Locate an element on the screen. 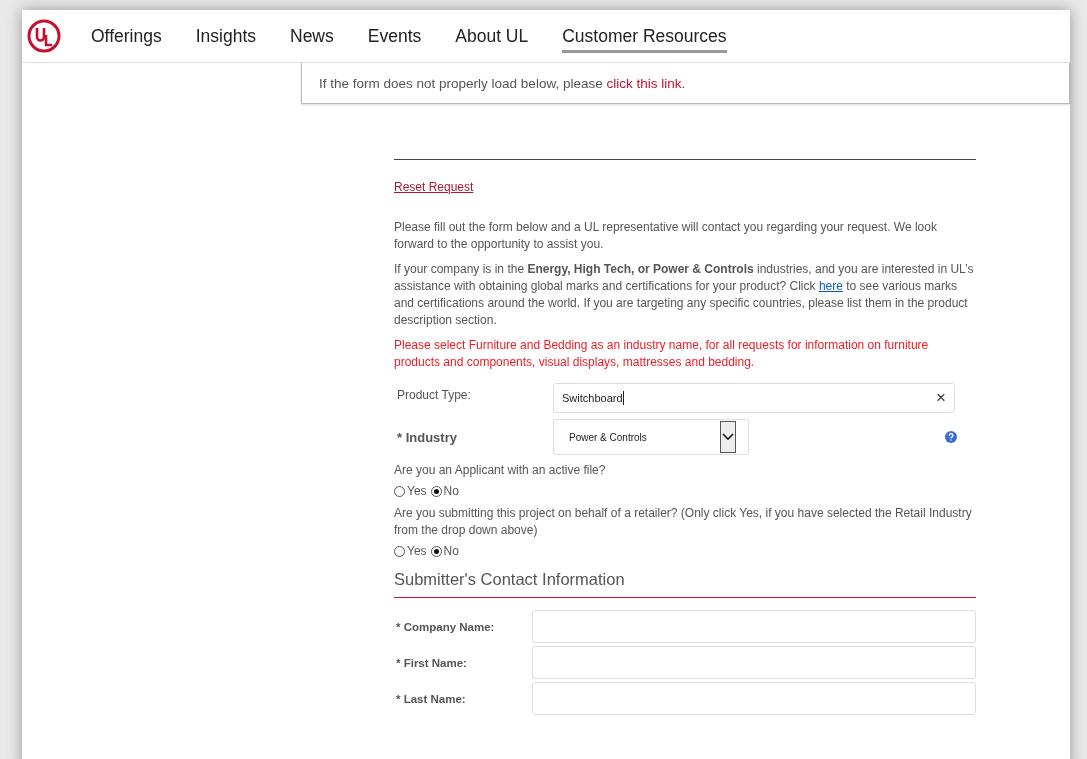 This screenshot has width=1087, height=759. field-label: * Company Name: is located at coordinates (445, 626).